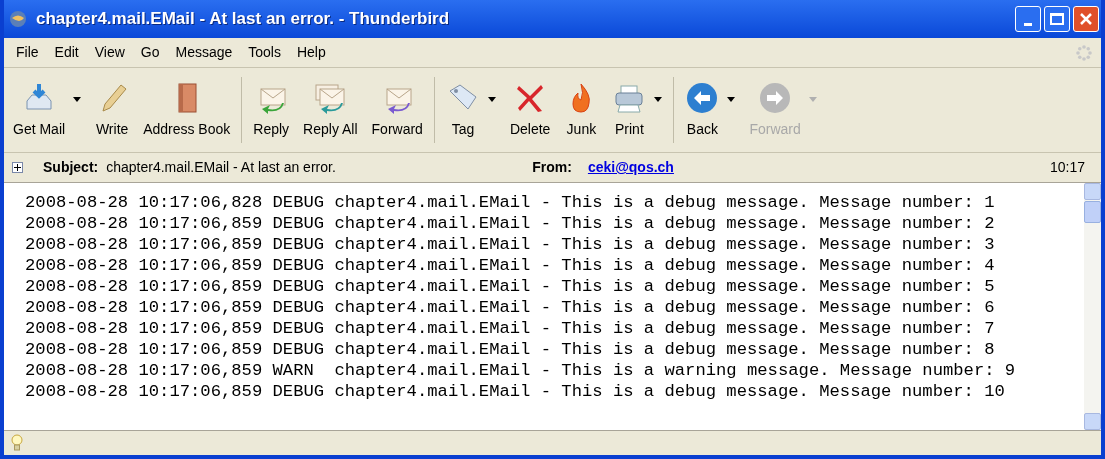 This screenshot has height=459, width=1105. I want to click on maximize-button, so click(1057, 19).